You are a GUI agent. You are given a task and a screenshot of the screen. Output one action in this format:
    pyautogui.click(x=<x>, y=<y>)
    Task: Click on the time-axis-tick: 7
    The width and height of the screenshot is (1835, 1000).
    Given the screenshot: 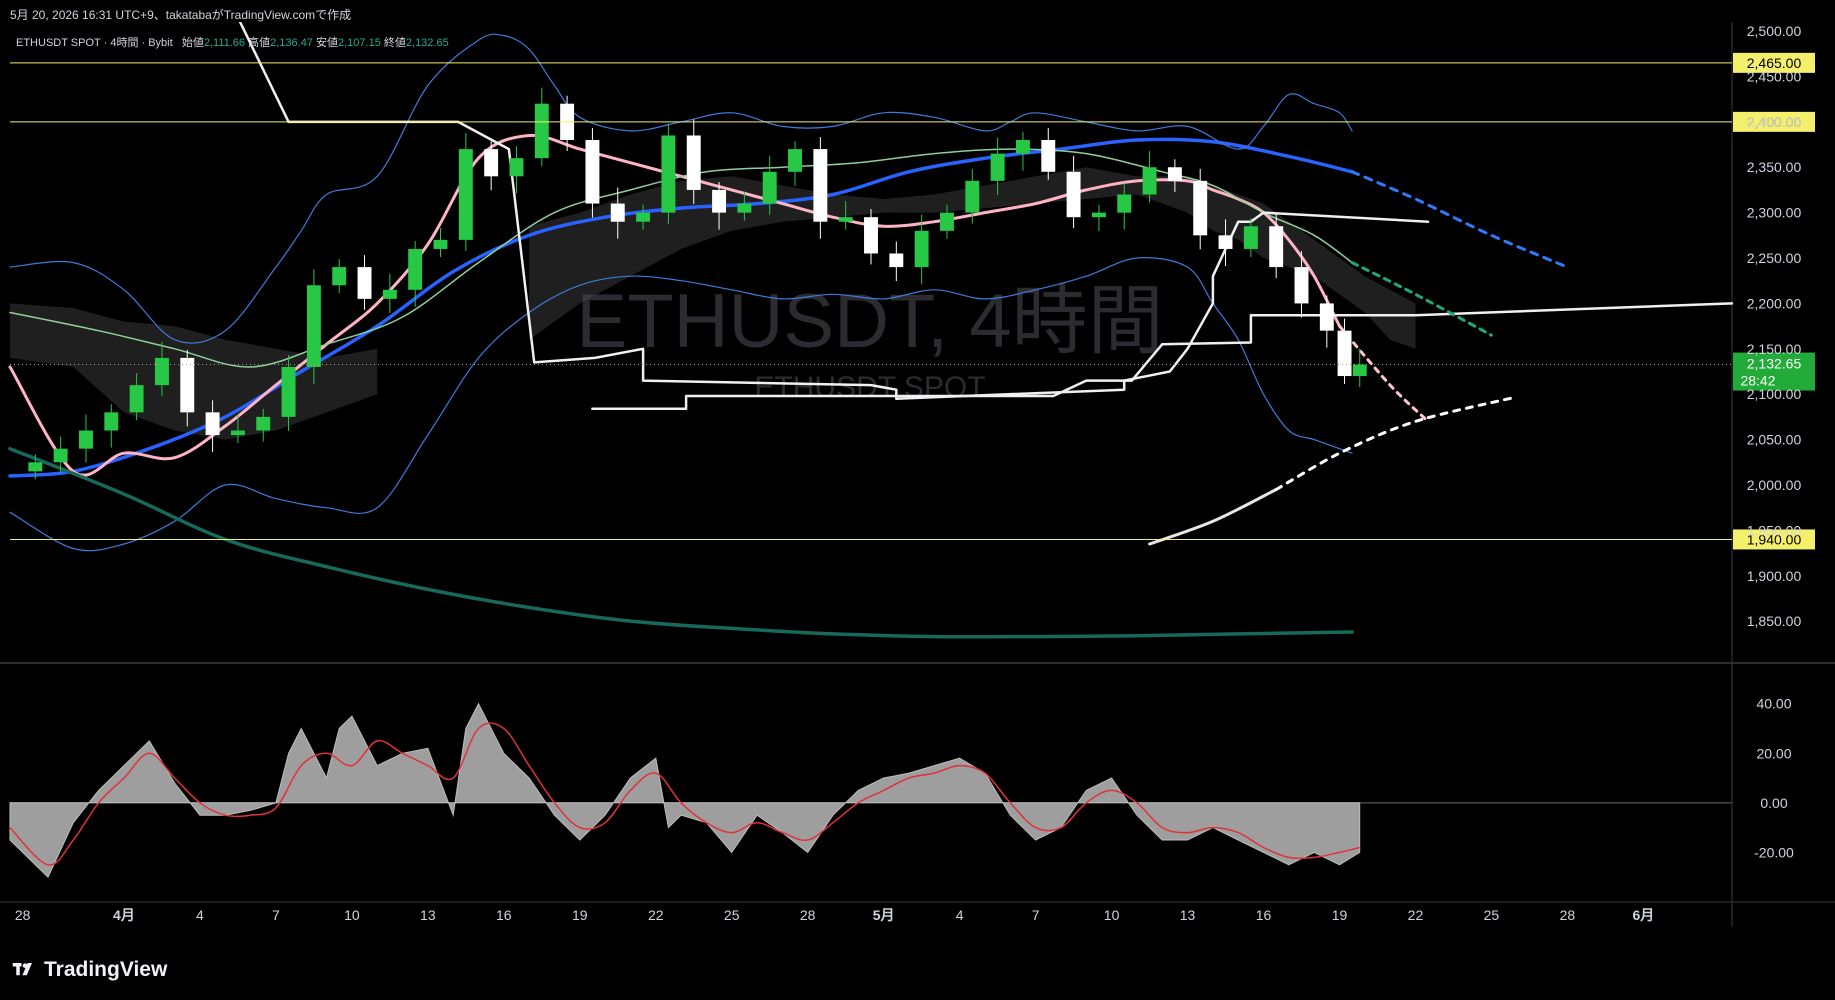 What is the action you would take?
    pyautogui.click(x=1036, y=915)
    